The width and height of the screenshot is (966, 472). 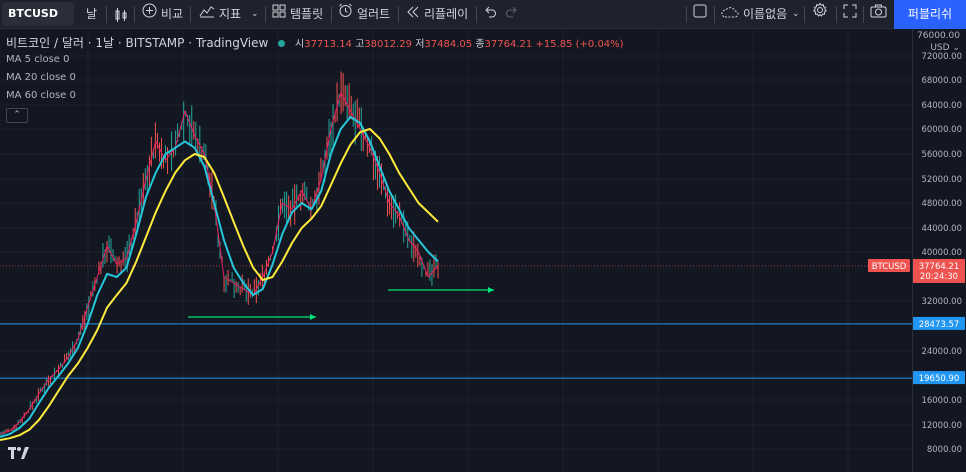 I want to click on camera-icon, so click(x=878, y=14).